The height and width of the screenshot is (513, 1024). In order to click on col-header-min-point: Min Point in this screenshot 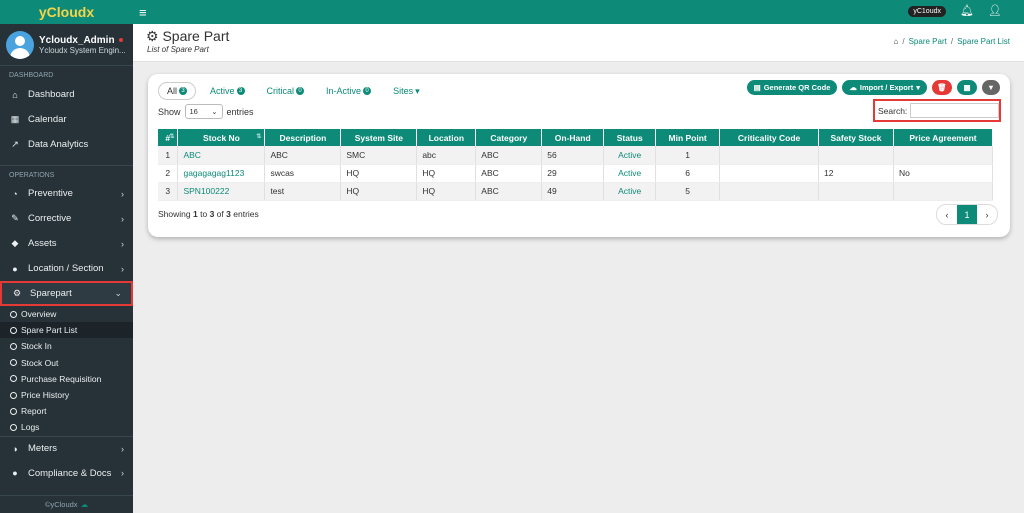, I will do `click(688, 137)`.